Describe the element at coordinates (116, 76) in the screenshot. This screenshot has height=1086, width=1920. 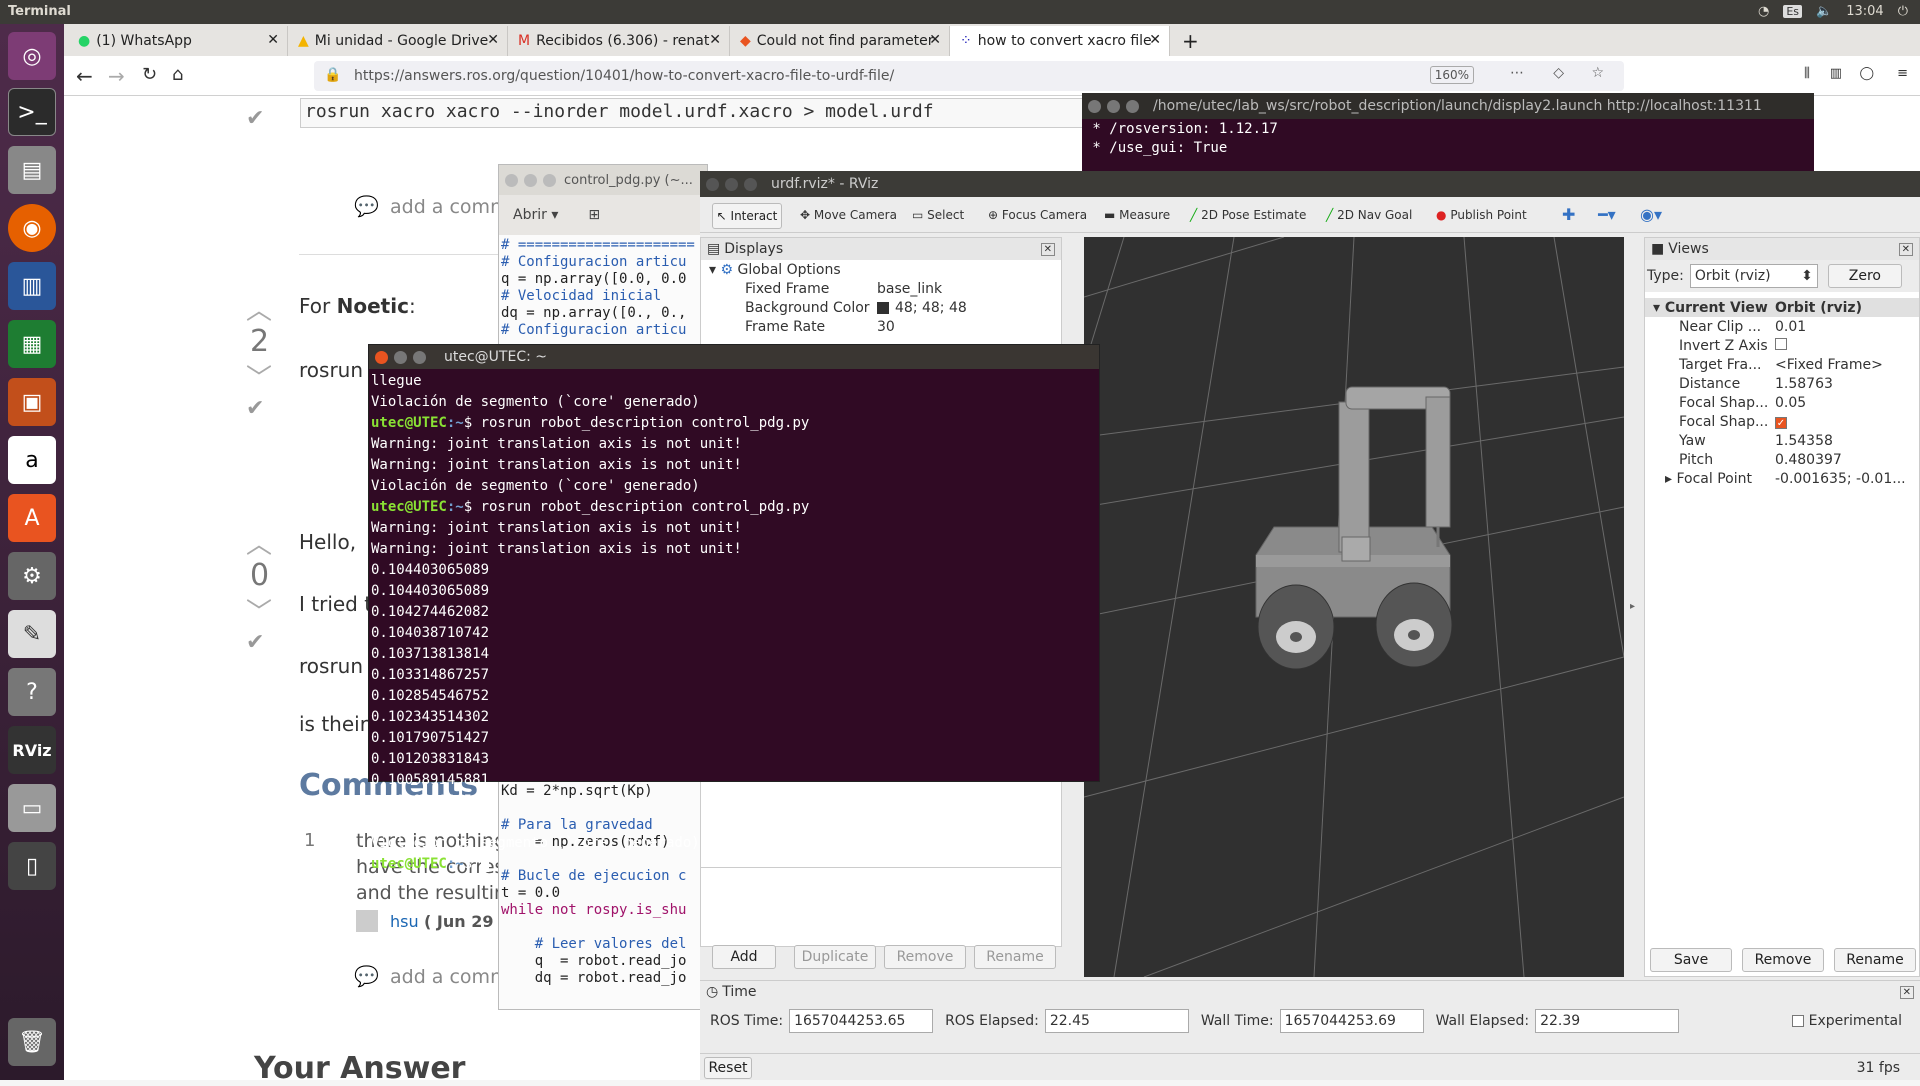
I see `forward-icon: →` at that location.